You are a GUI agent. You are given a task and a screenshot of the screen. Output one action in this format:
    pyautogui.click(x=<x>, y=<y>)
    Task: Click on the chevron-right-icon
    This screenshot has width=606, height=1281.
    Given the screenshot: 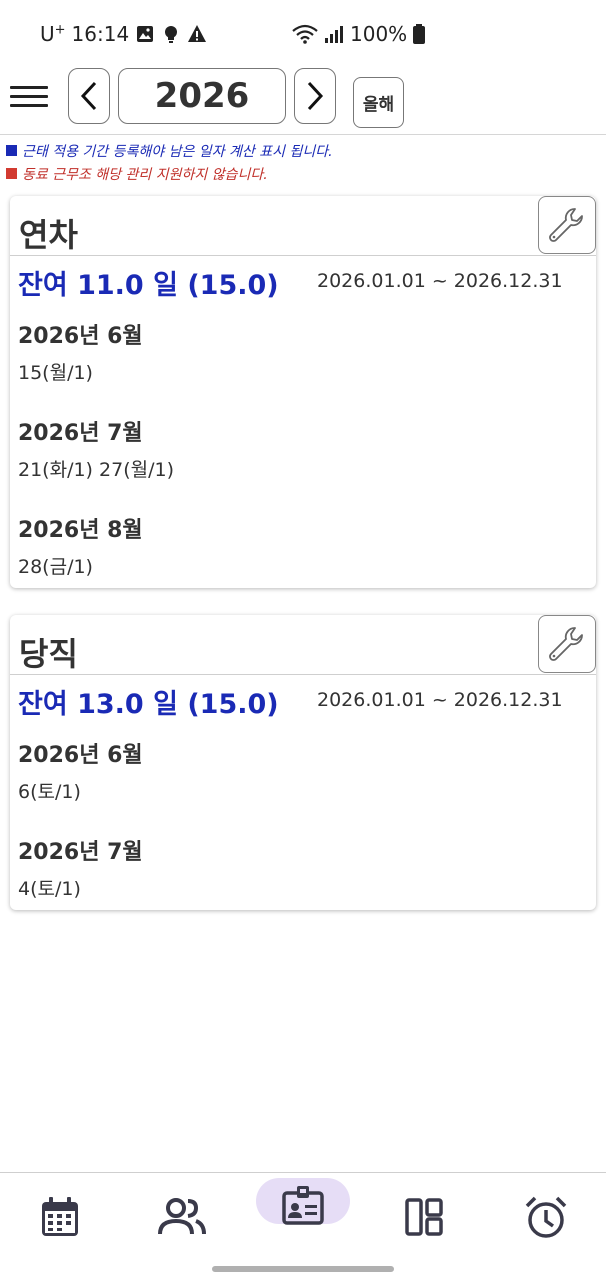 What is the action you would take?
    pyautogui.click(x=315, y=96)
    